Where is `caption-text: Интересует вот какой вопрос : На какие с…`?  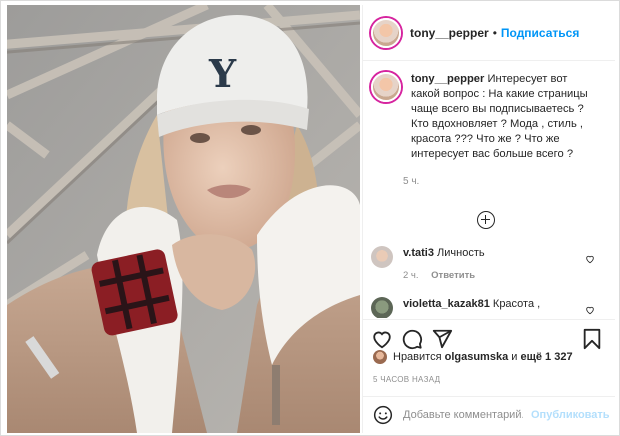
caption-text: Интересует вот какой вопрос : На какие с… is located at coordinates (499, 116).